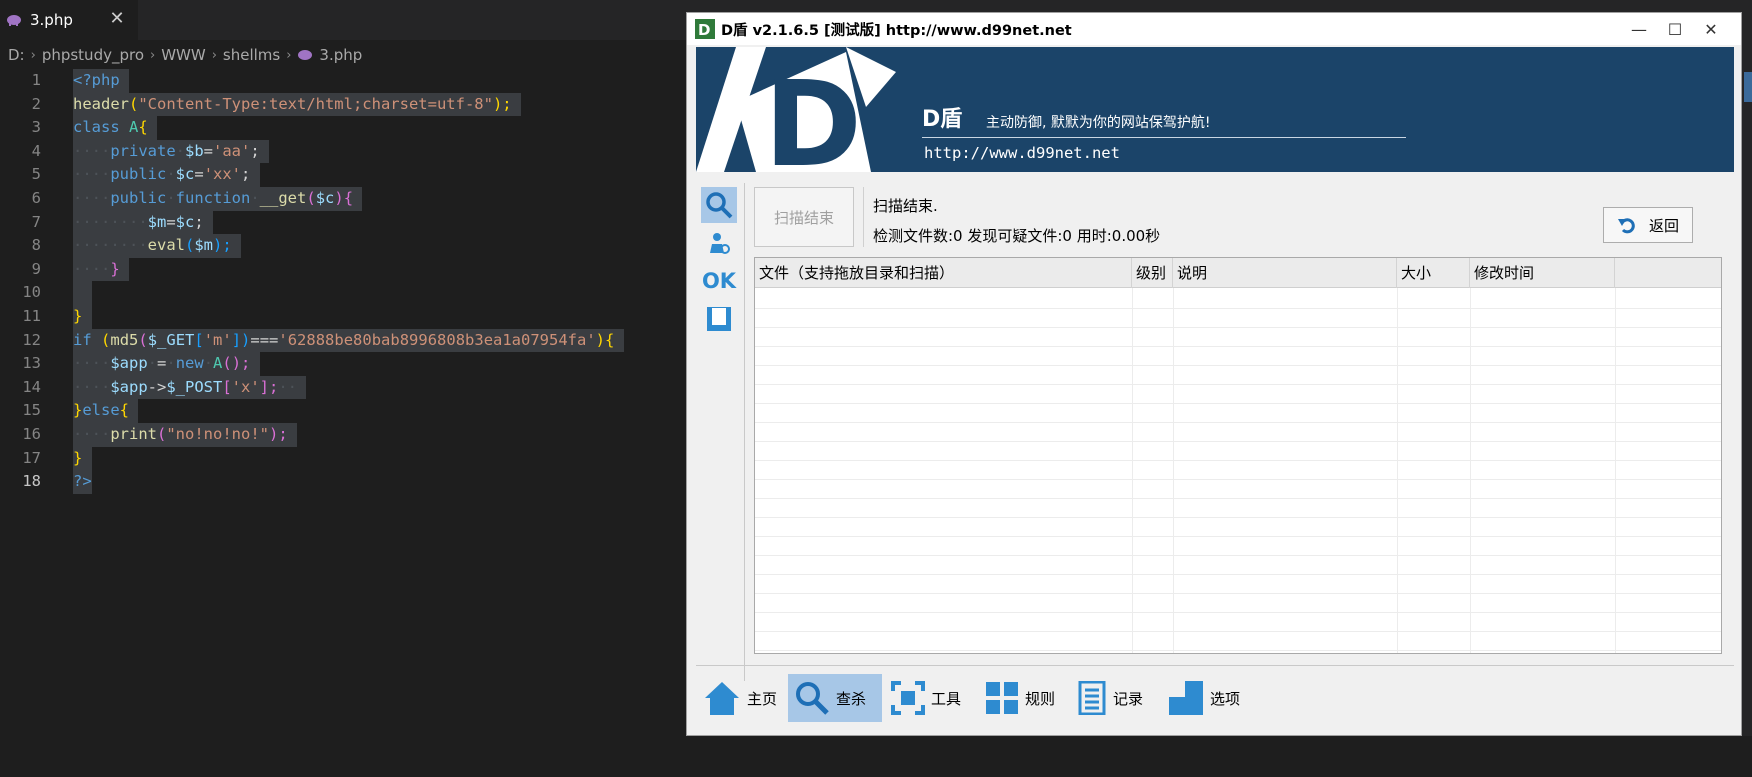 This screenshot has height=777, width=1752. Describe the element at coordinates (1092, 698) in the screenshot. I see `log-icon` at that location.